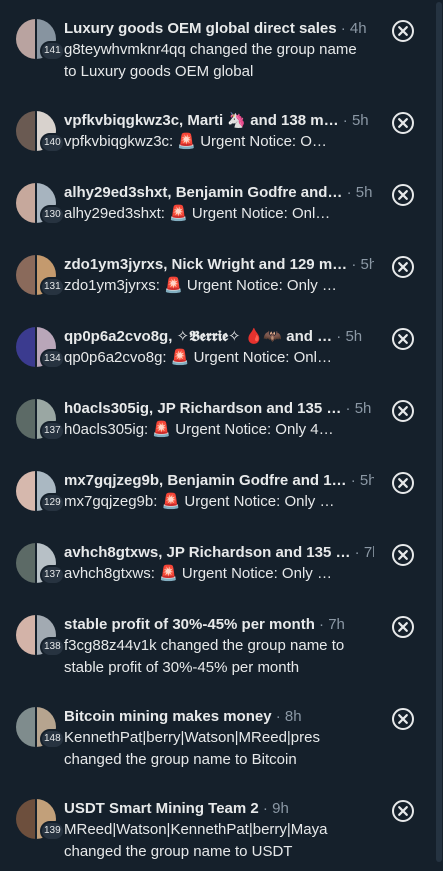 This screenshot has width=443, height=871. I want to click on conversation-time: 9h, so click(280, 808).